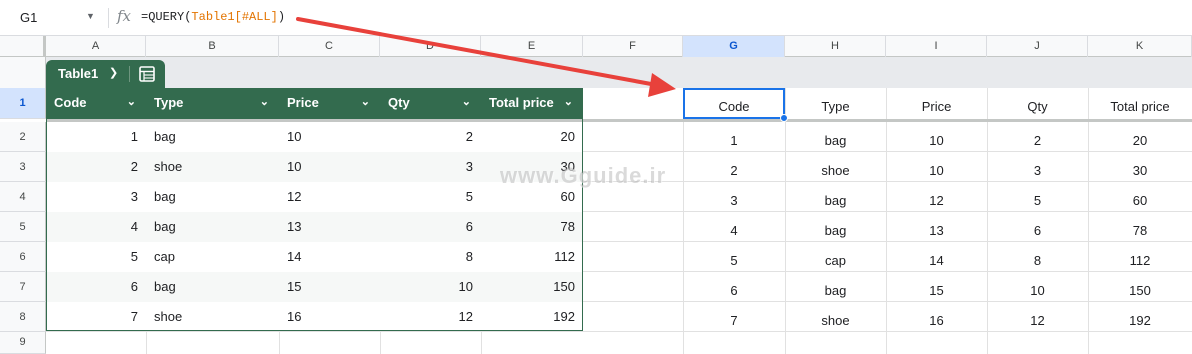  I want to click on fill-handle, so click(784, 118).